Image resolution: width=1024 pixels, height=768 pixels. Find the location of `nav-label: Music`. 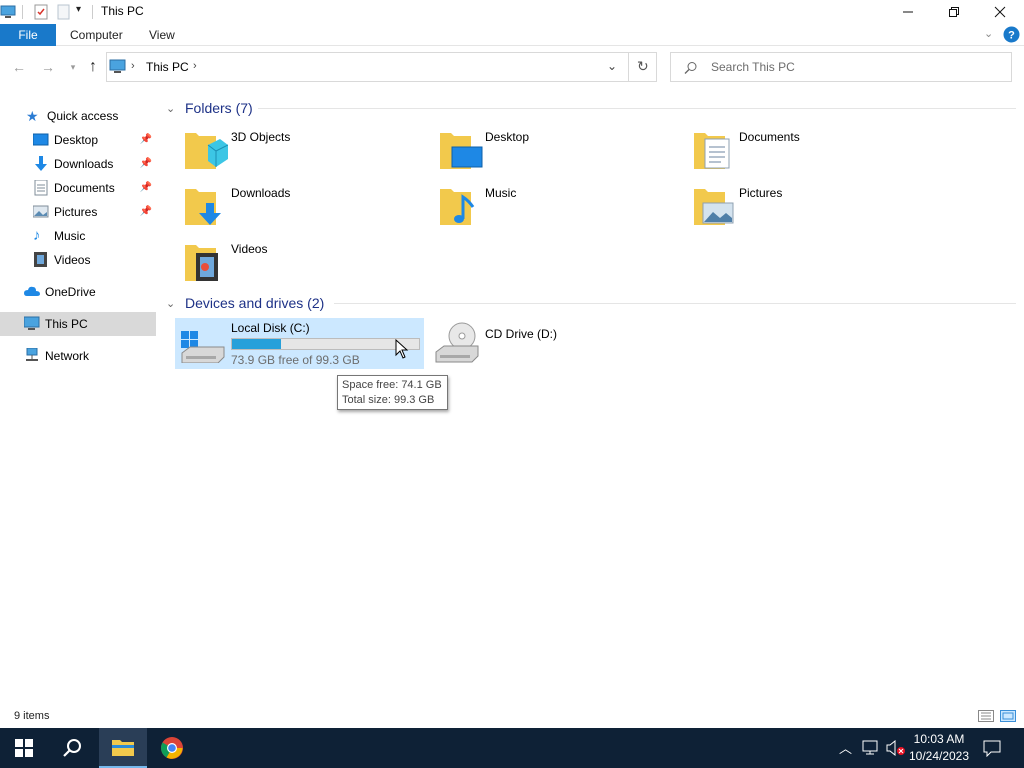

nav-label: Music is located at coordinates (70, 236).